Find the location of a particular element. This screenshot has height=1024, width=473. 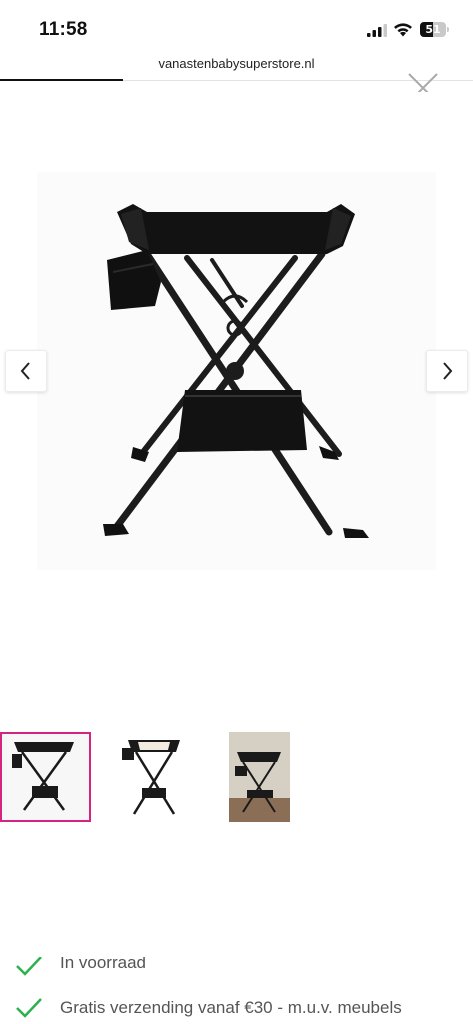

battery-icon: 51 is located at coordinates (435, 29).